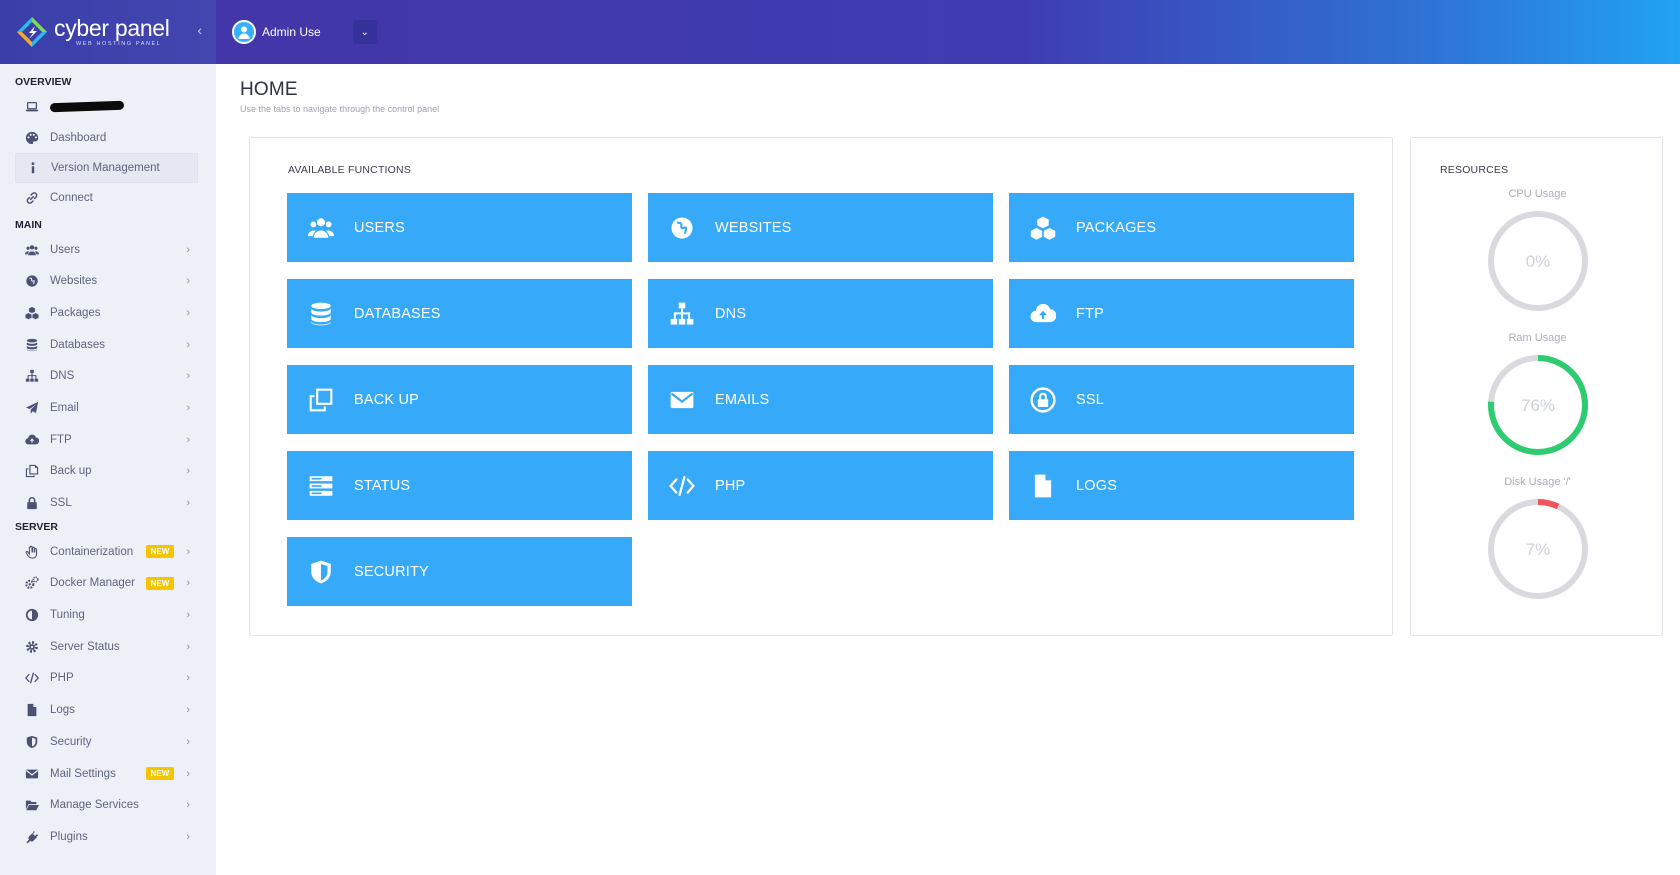  I want to click on sidebar-item-label: Databases, so click(77, 344).